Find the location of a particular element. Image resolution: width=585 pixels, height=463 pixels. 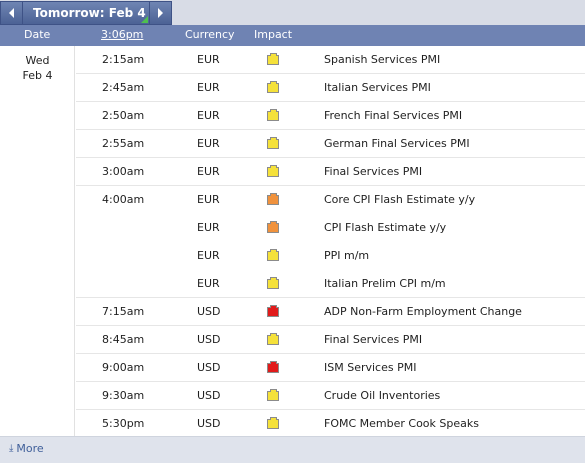

next-day-button is located at coordinates (160, 13).